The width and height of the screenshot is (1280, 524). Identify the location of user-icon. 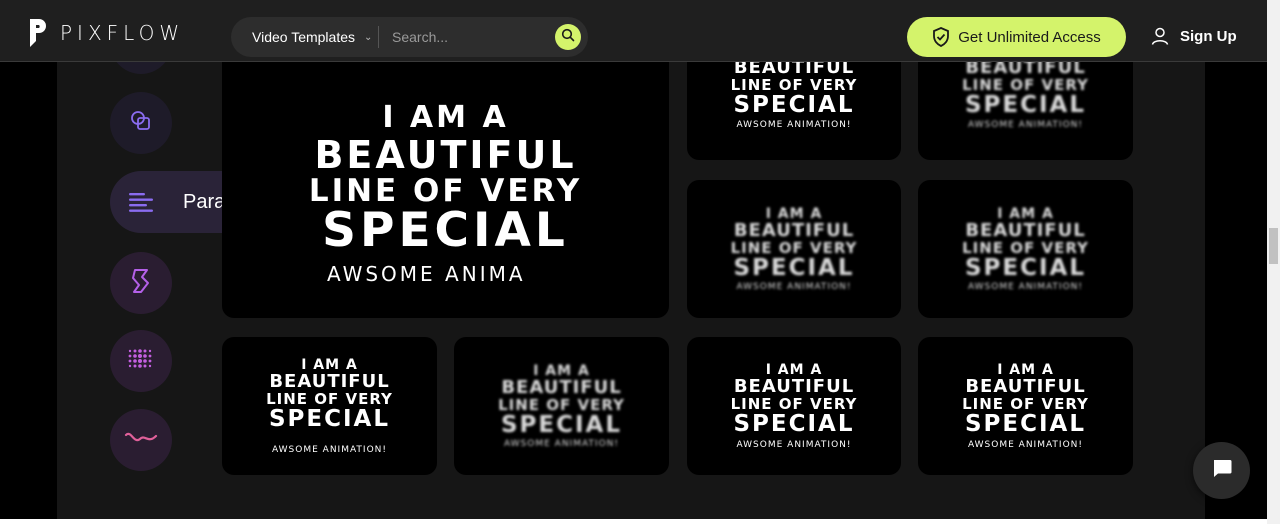
(1160, 36).